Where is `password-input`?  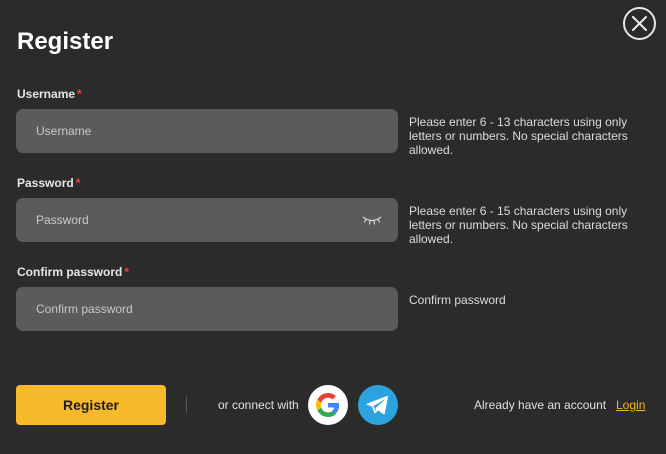 password-input is located at coordinates (207, 220).